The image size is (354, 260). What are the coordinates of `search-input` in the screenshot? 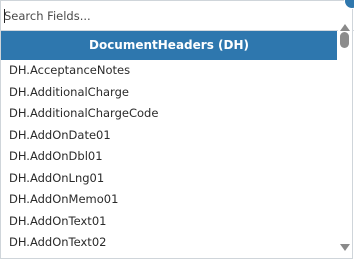 It's located at (165, 16).